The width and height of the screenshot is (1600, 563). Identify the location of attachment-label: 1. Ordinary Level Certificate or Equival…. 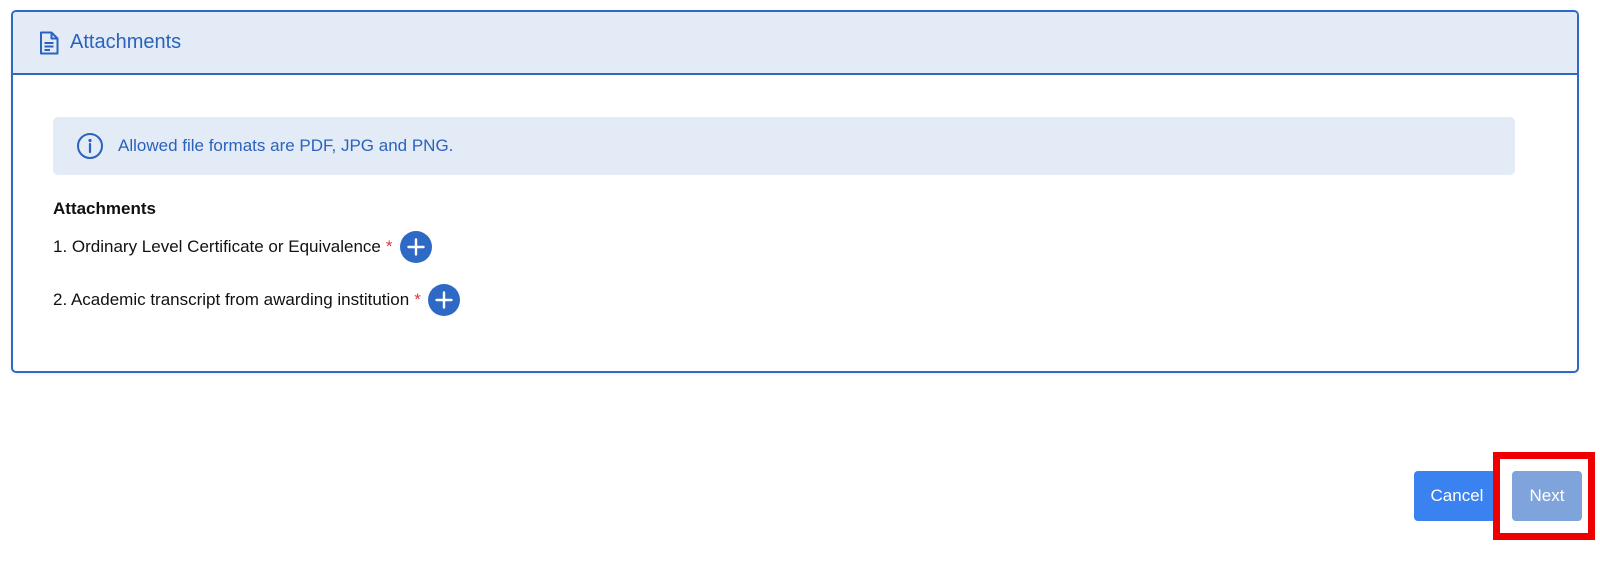
(217, 246).